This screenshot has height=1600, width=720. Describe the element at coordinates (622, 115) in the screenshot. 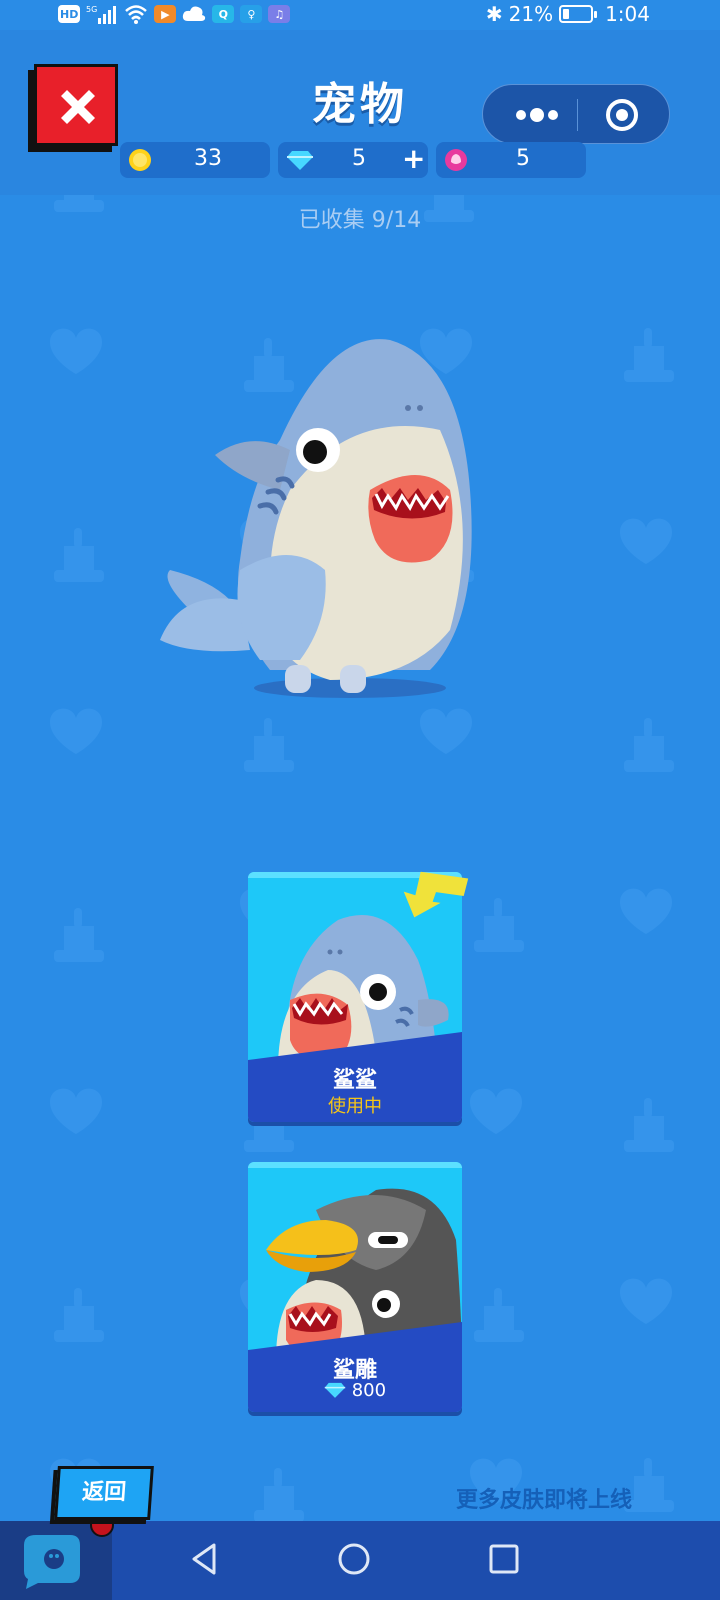

I see `target-icon` at that location.